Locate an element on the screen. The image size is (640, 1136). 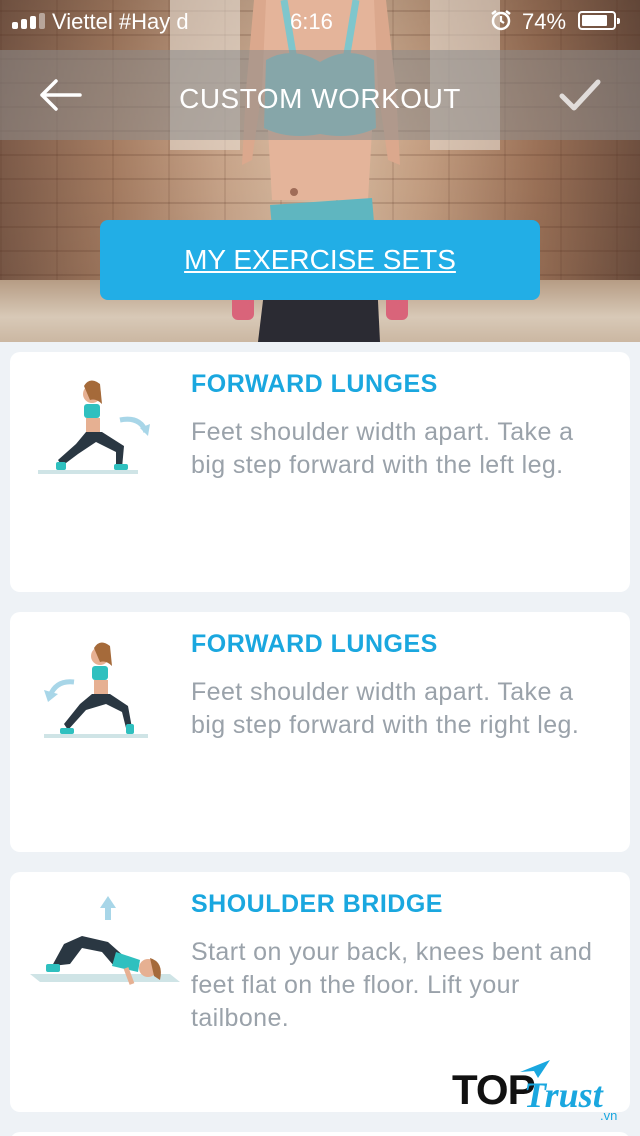
battery-percentage: 74% is located at coordinates (544, 21).